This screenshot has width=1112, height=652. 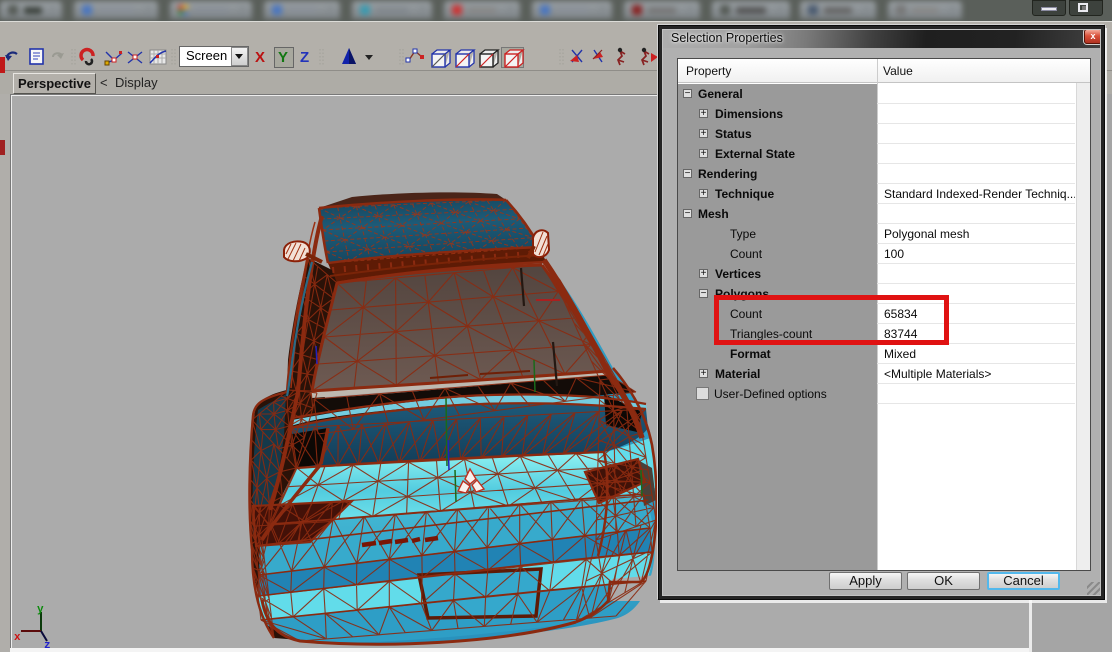 What do you see at coordinates (283, 57) in the screenshot?
I see `svg-text: Y` at bounding box center [283, 57].